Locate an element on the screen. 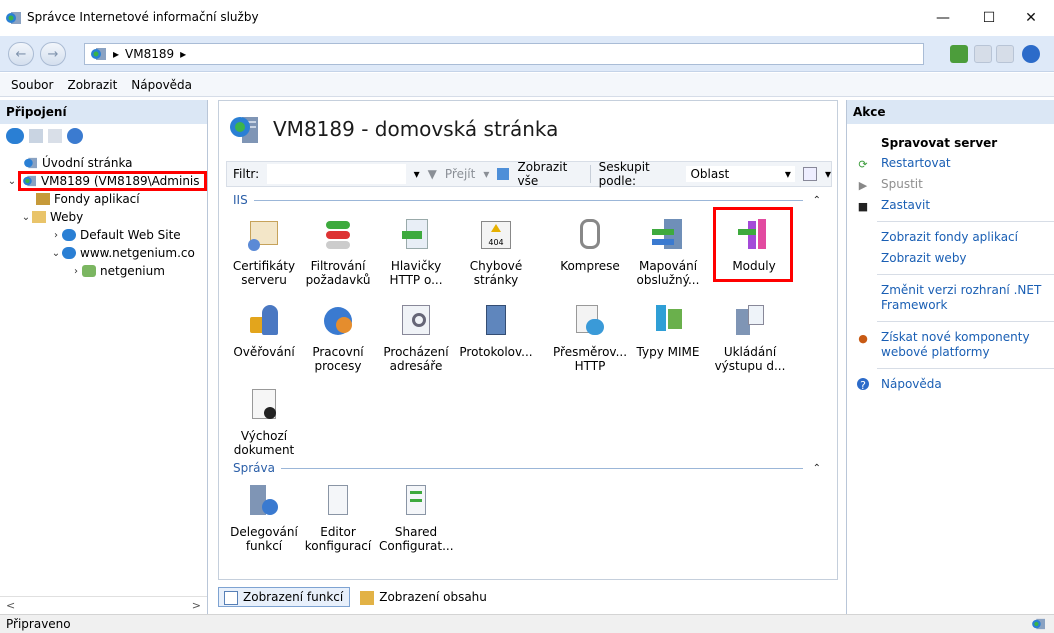  status-bar: Připraveno is located at coordinates (527, 623).